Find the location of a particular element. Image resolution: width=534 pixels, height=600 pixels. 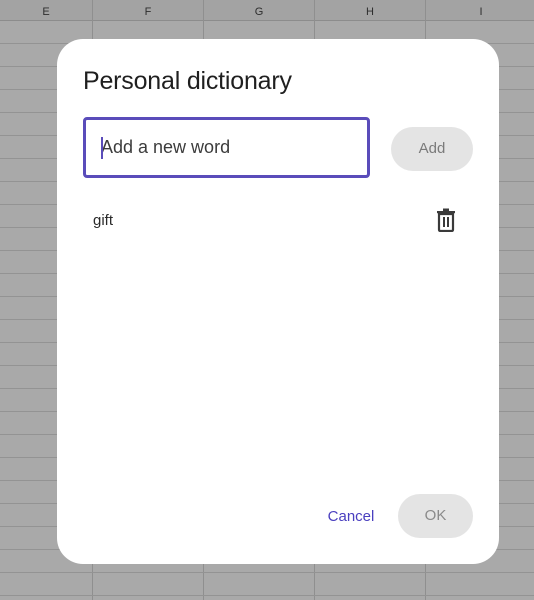

column-header-g: G is located at coordinates (259, 10).